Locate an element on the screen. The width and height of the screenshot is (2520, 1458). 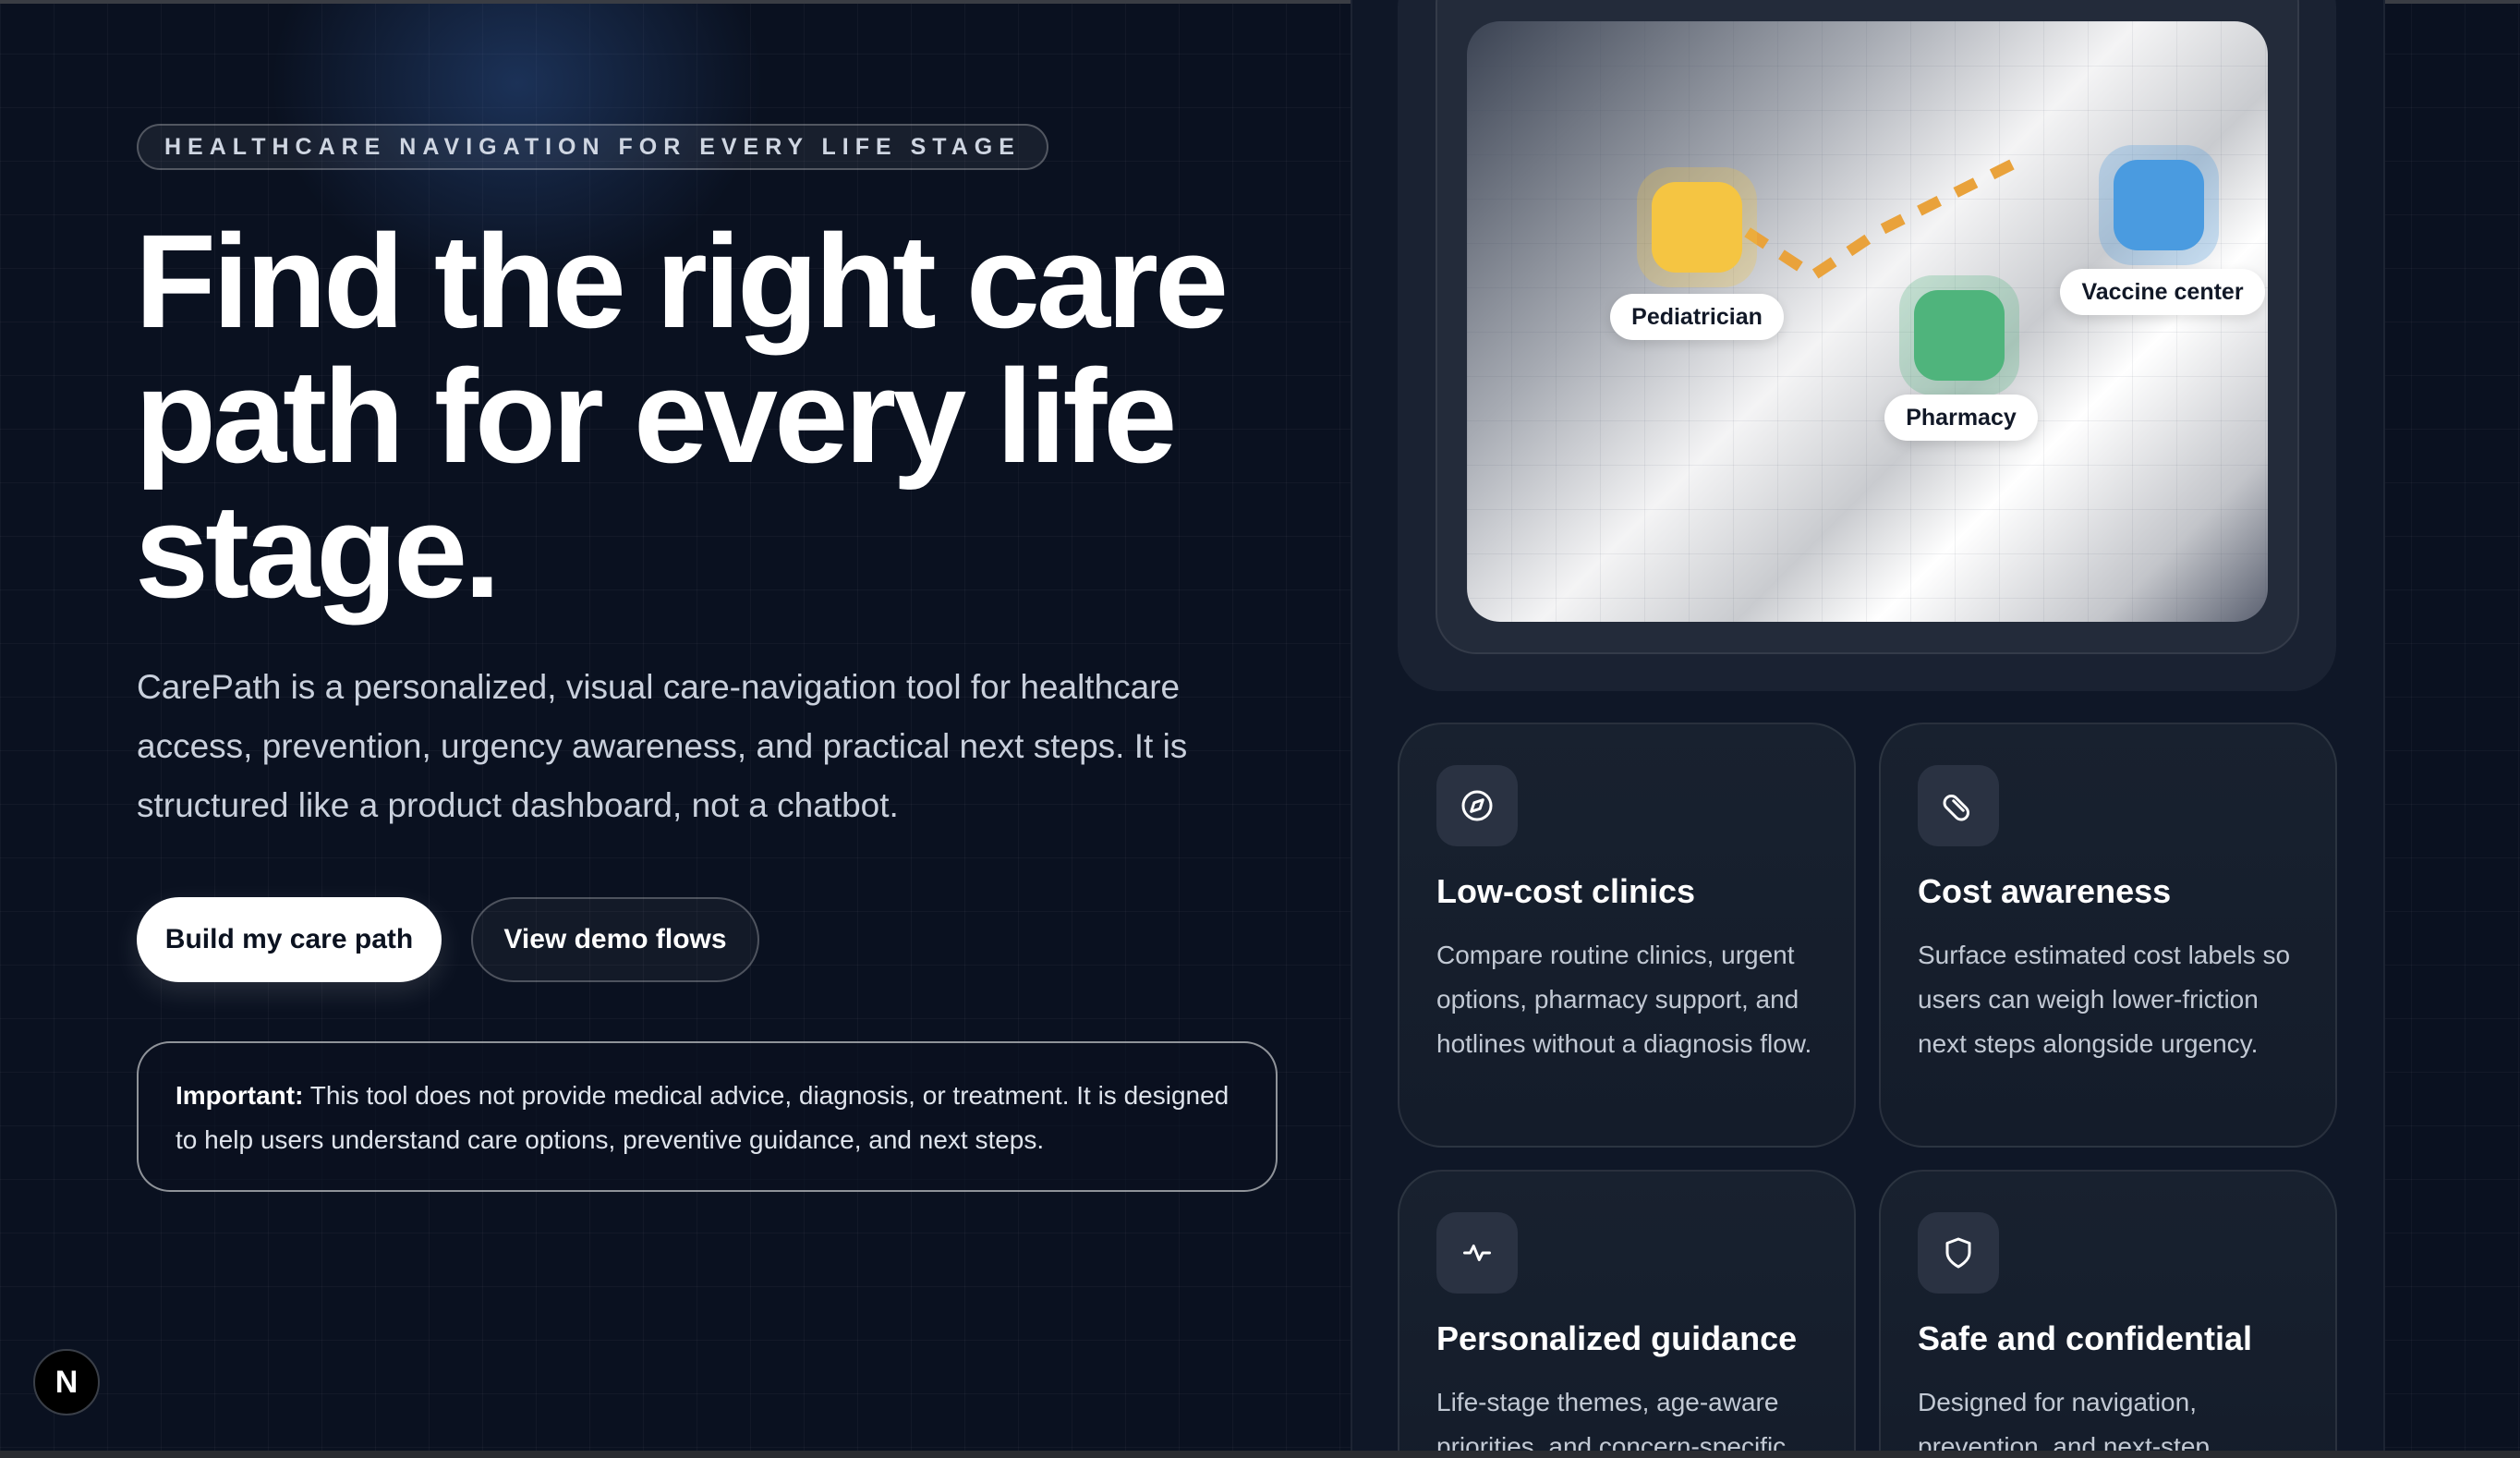
headline-line-2: path for every life is located at coordinates (656, 416).